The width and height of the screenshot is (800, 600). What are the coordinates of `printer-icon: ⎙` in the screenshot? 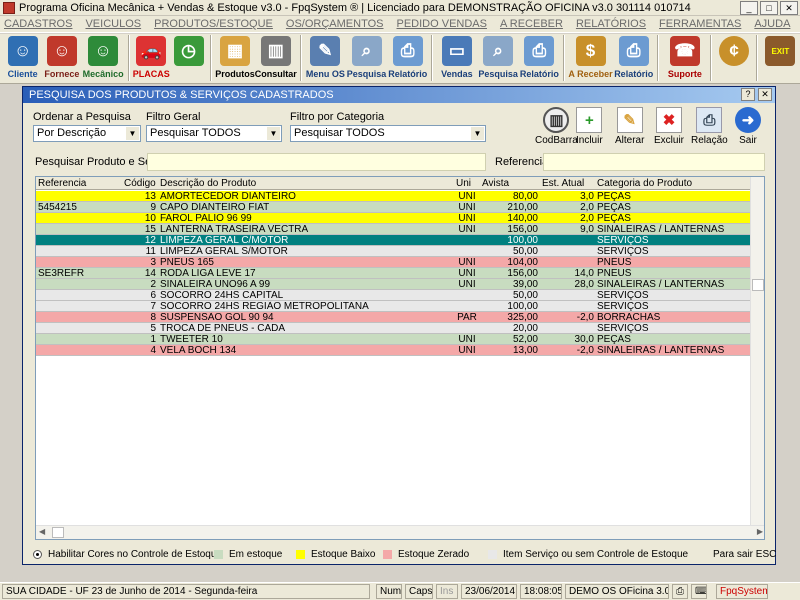 It's located at (633, 51).